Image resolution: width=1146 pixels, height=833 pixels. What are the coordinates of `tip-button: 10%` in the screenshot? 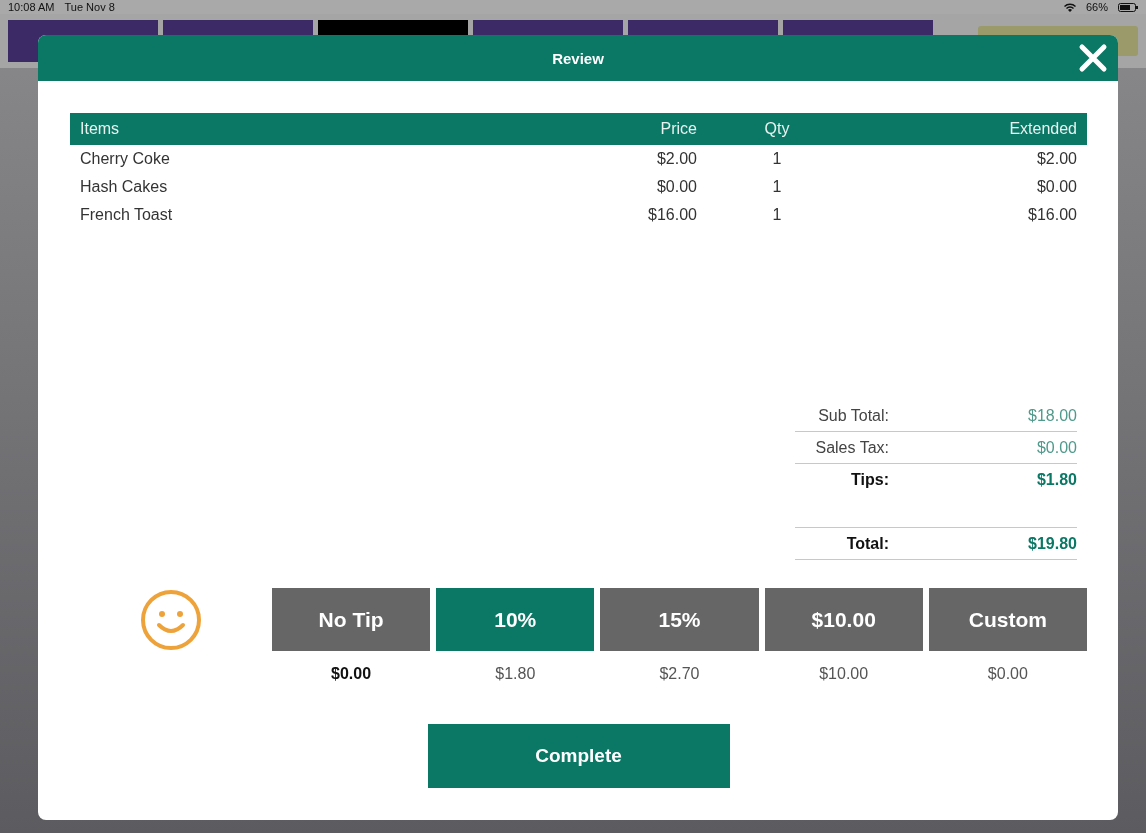 It's located at (515, 619).